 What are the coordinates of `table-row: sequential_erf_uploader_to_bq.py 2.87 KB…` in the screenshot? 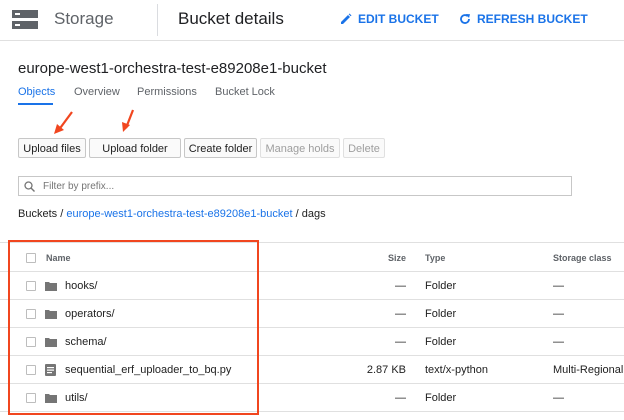 It's located at (312, 370).